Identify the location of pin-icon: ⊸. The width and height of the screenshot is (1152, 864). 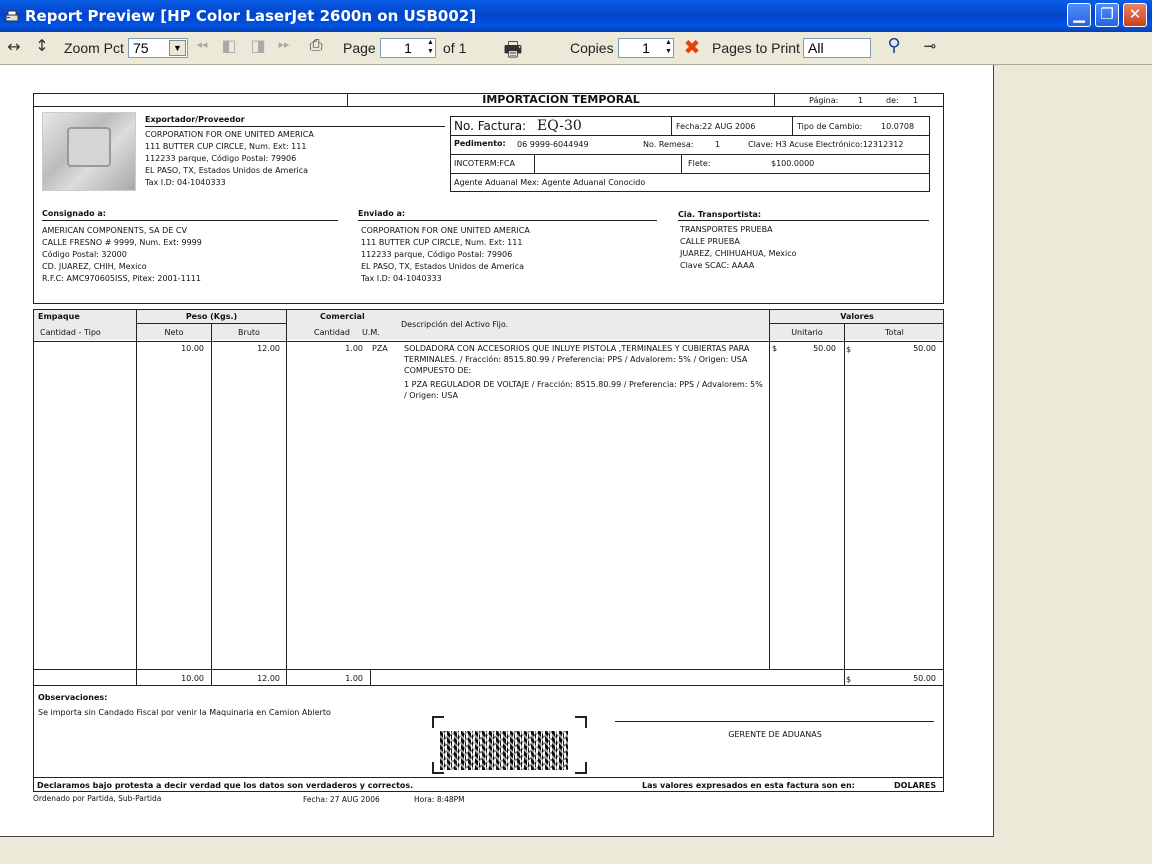
(930, 46).